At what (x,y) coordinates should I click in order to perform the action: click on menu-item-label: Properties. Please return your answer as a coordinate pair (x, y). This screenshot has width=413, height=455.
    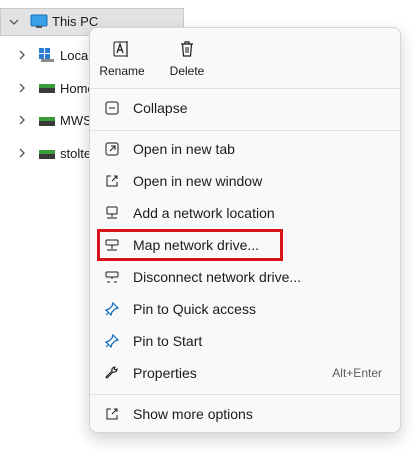
    Looking at the image, I should click on (165, 373).